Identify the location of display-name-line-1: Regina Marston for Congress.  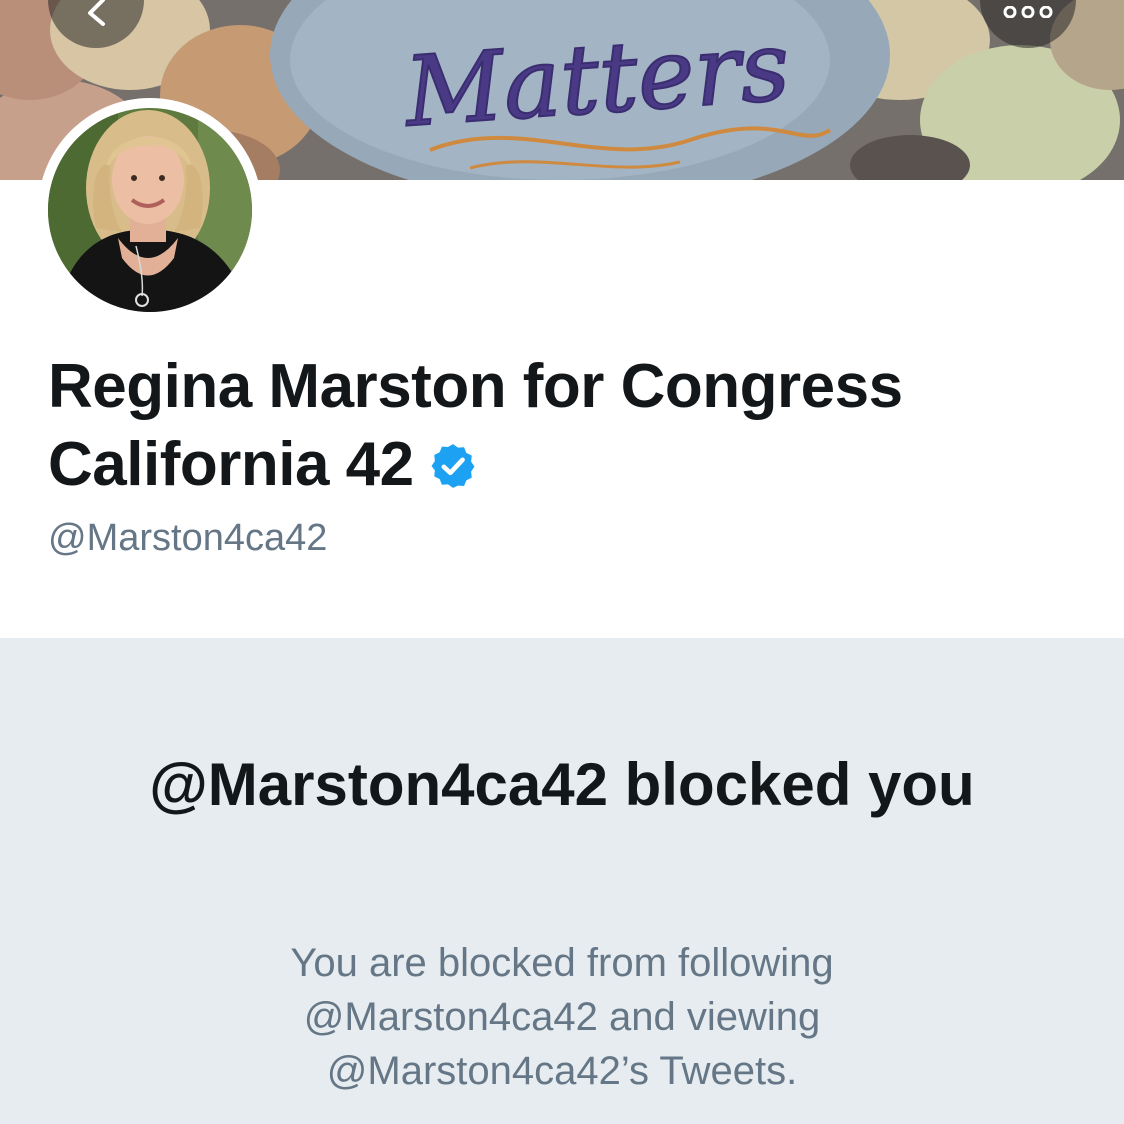
(475, 386).